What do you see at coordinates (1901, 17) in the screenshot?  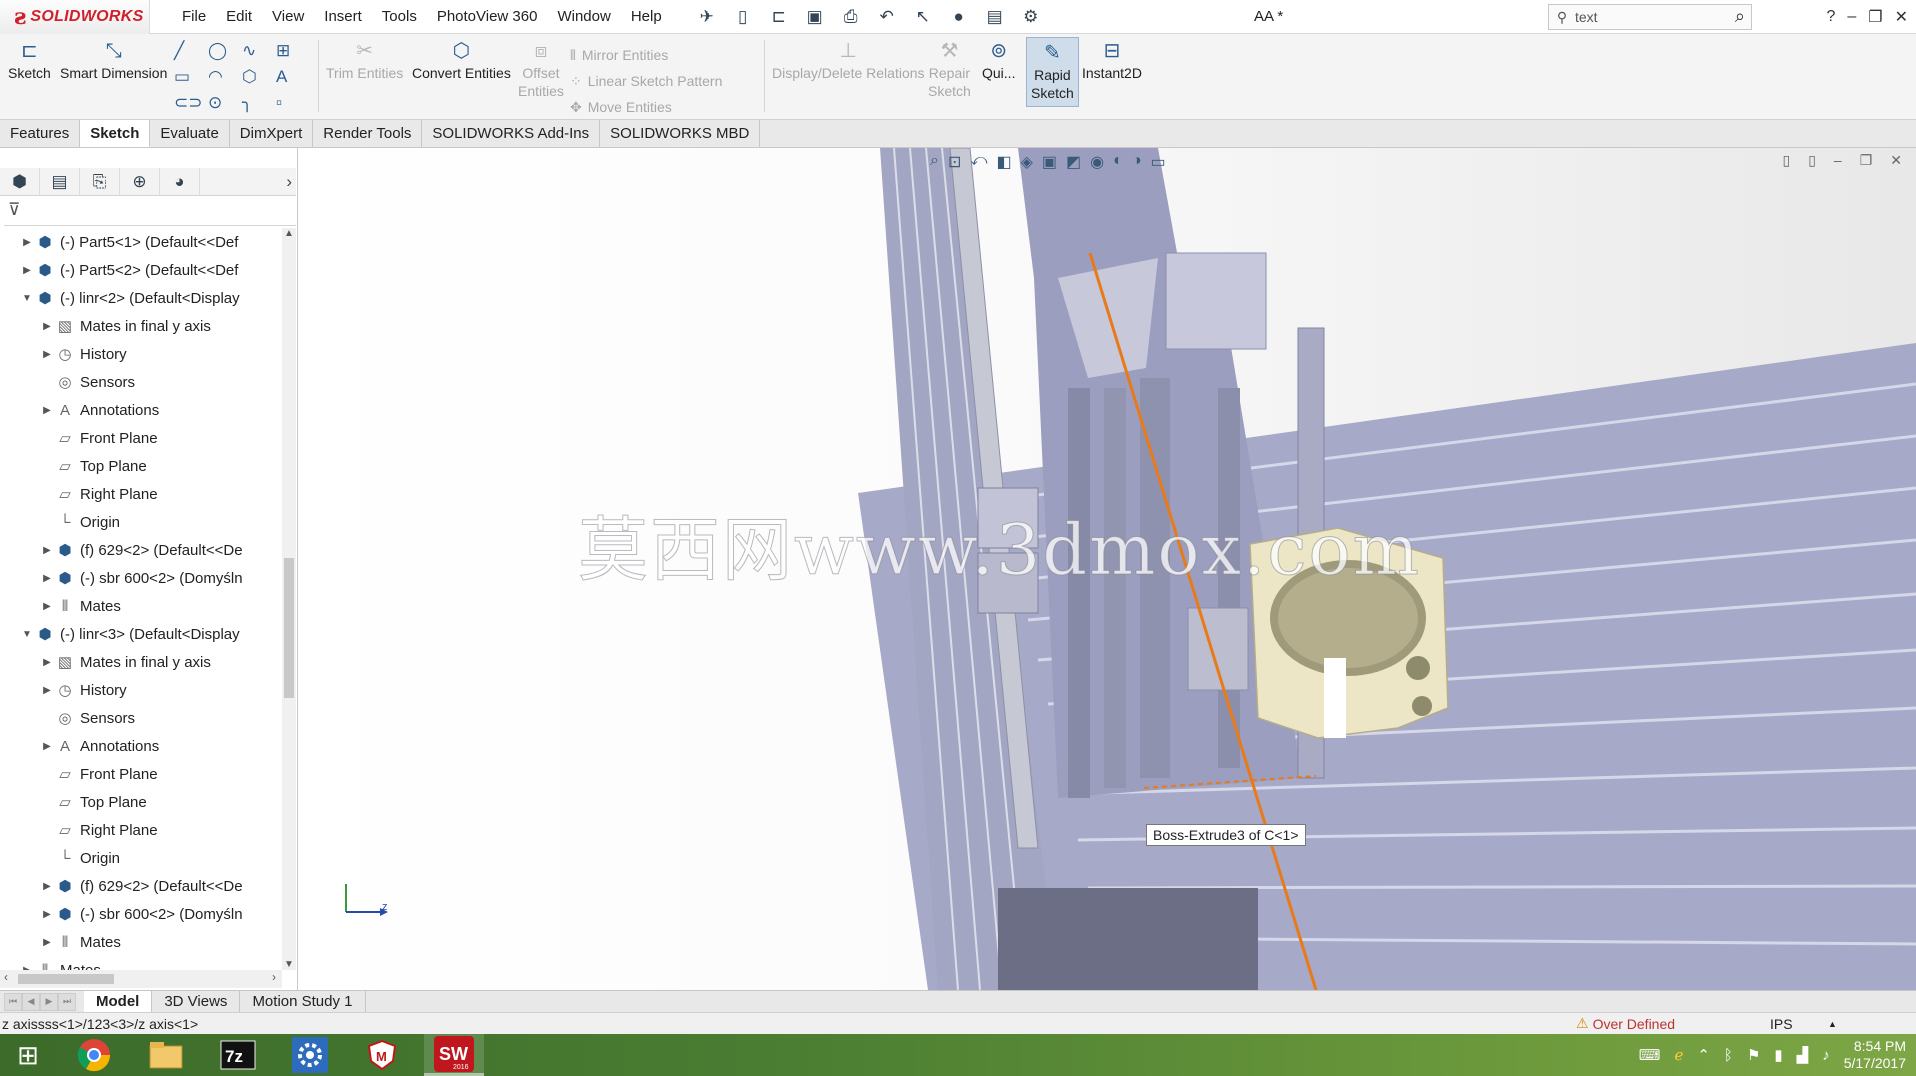 I see `close-icon: ✕` at bounding box center [1901, 17].